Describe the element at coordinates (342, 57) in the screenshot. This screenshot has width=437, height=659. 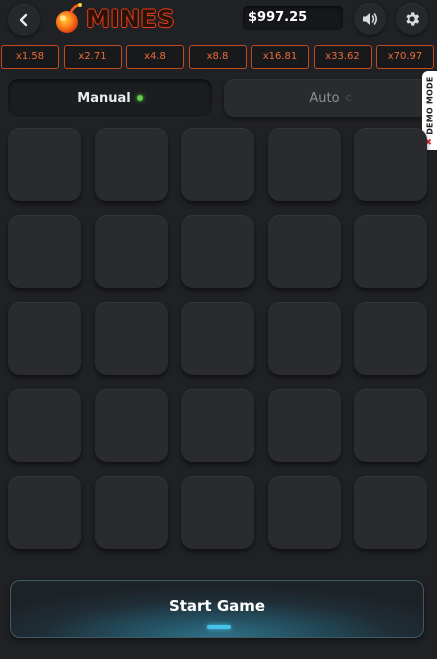
I see `multiplier-chip: x33.62` at that location.